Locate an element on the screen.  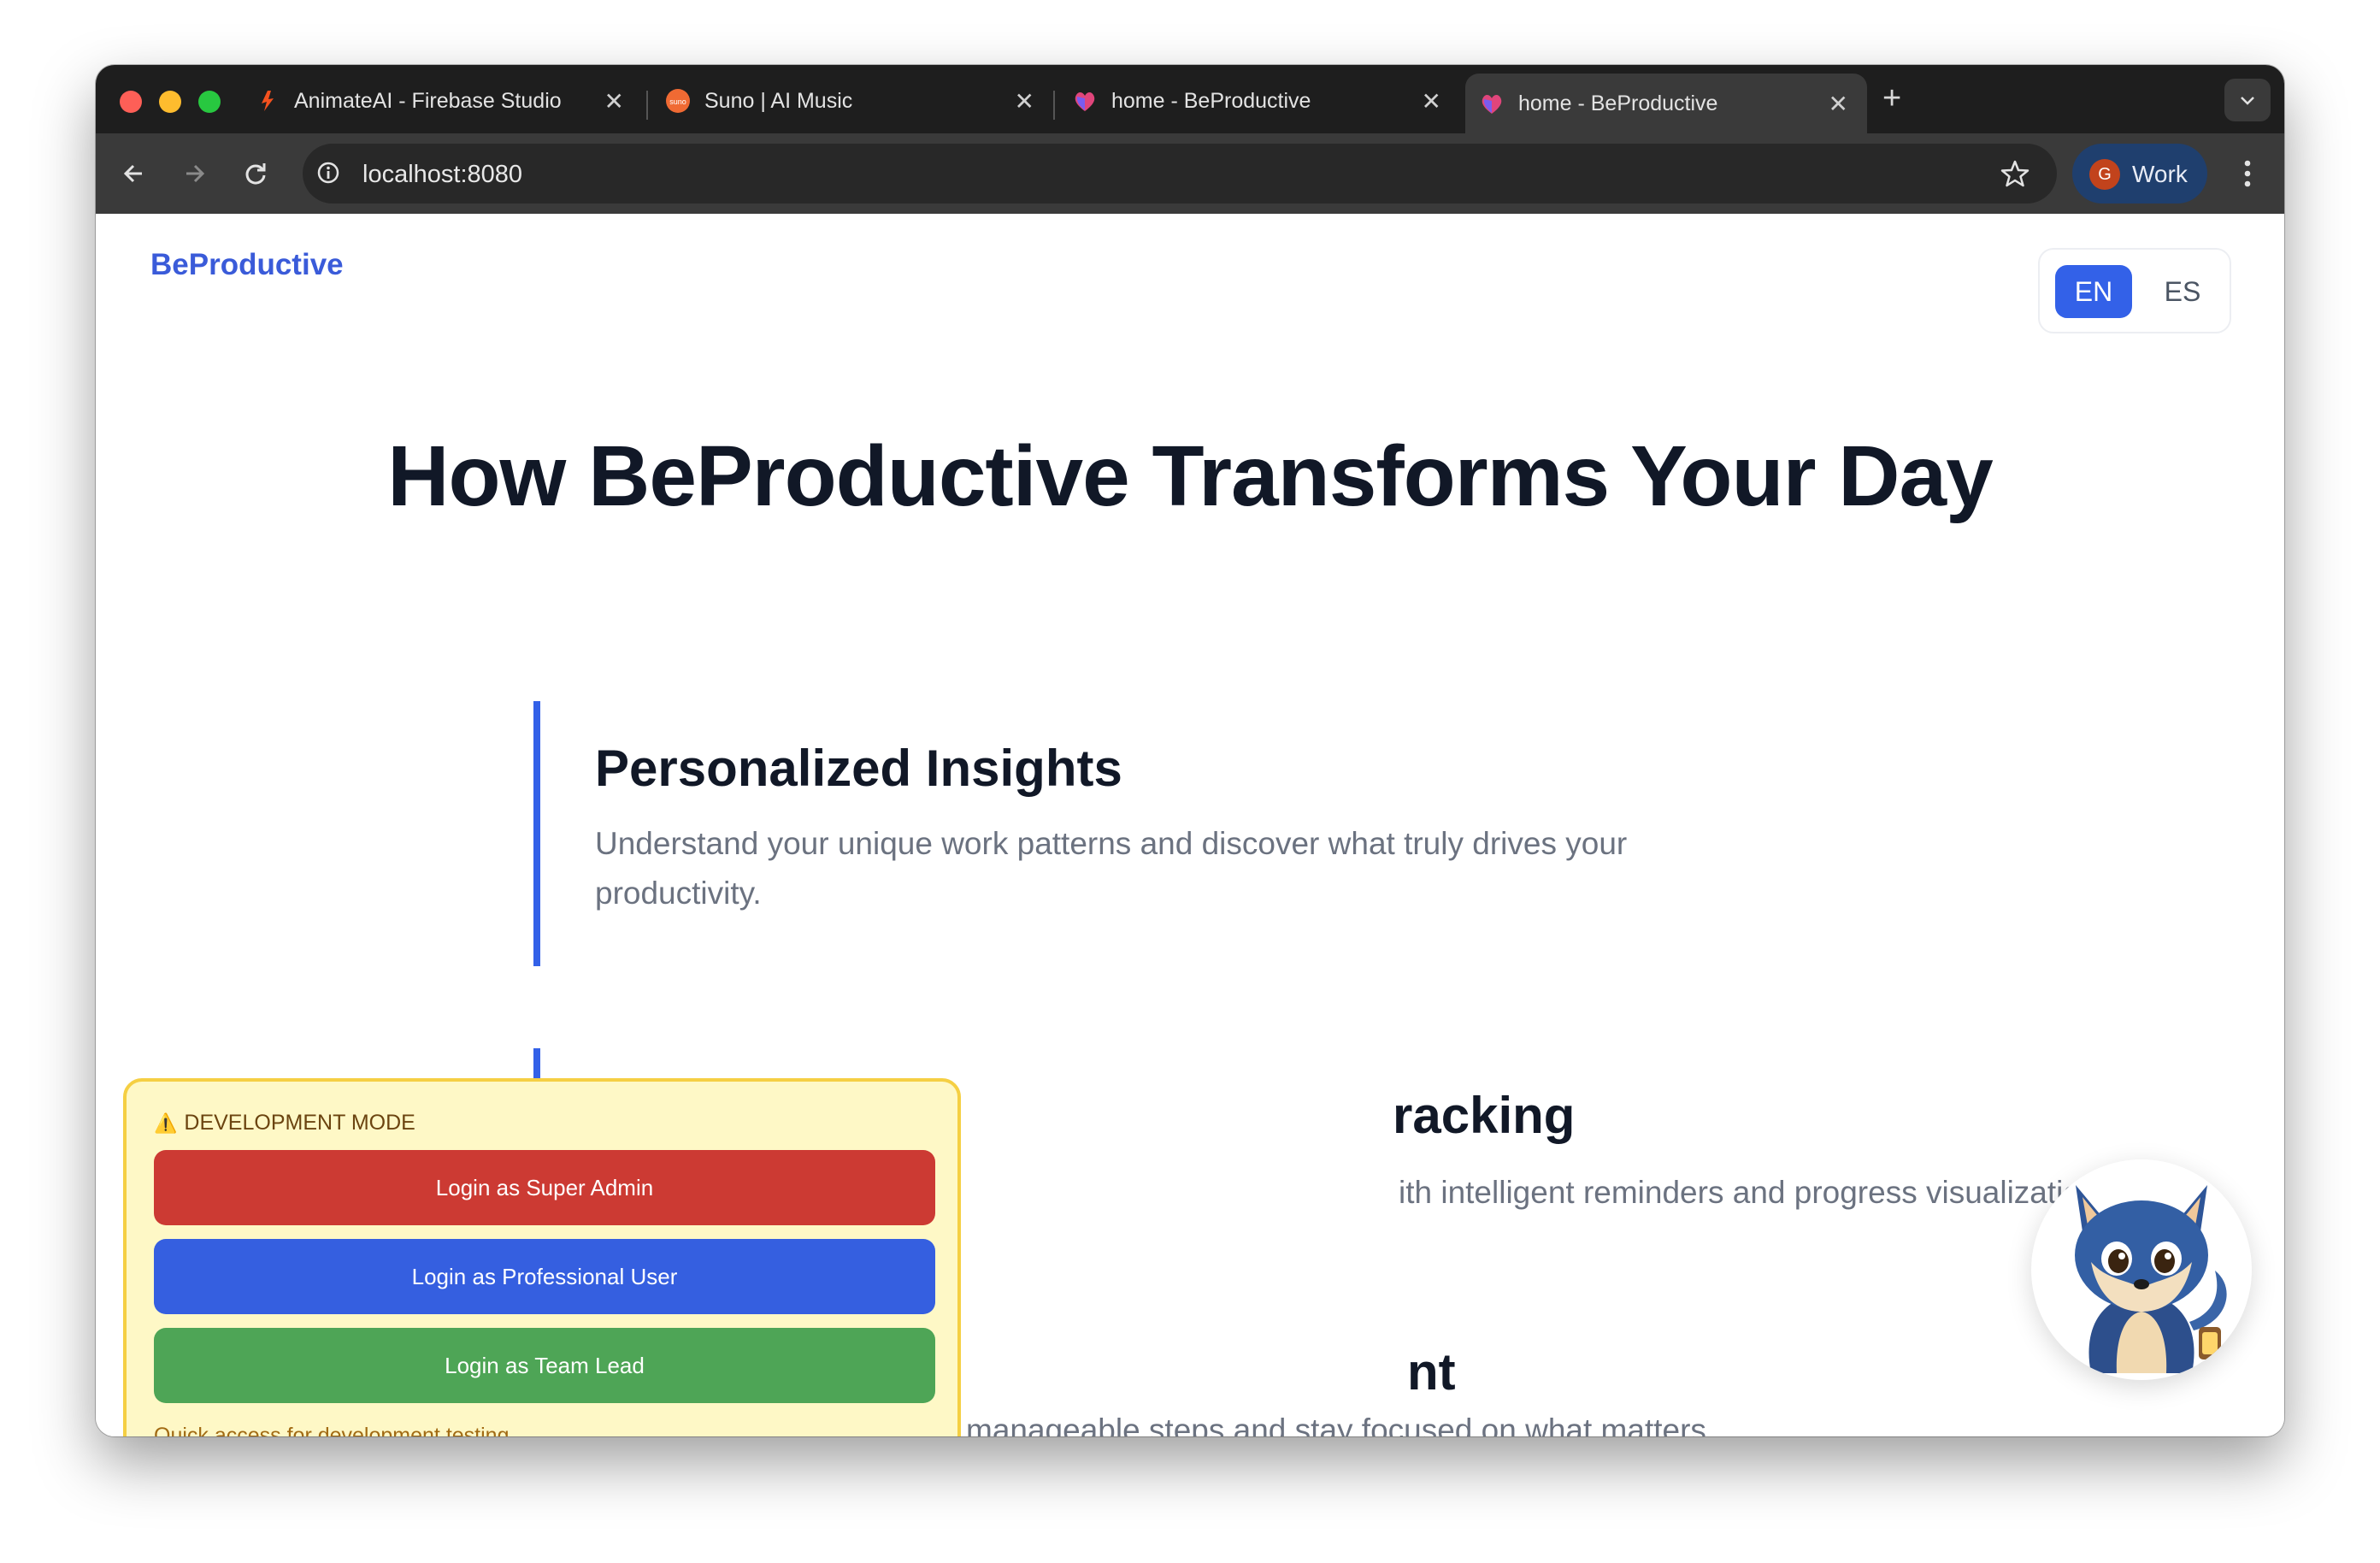
tab-suno: suno Suno | AI Music ✕ is located at coordinates (852, 101).